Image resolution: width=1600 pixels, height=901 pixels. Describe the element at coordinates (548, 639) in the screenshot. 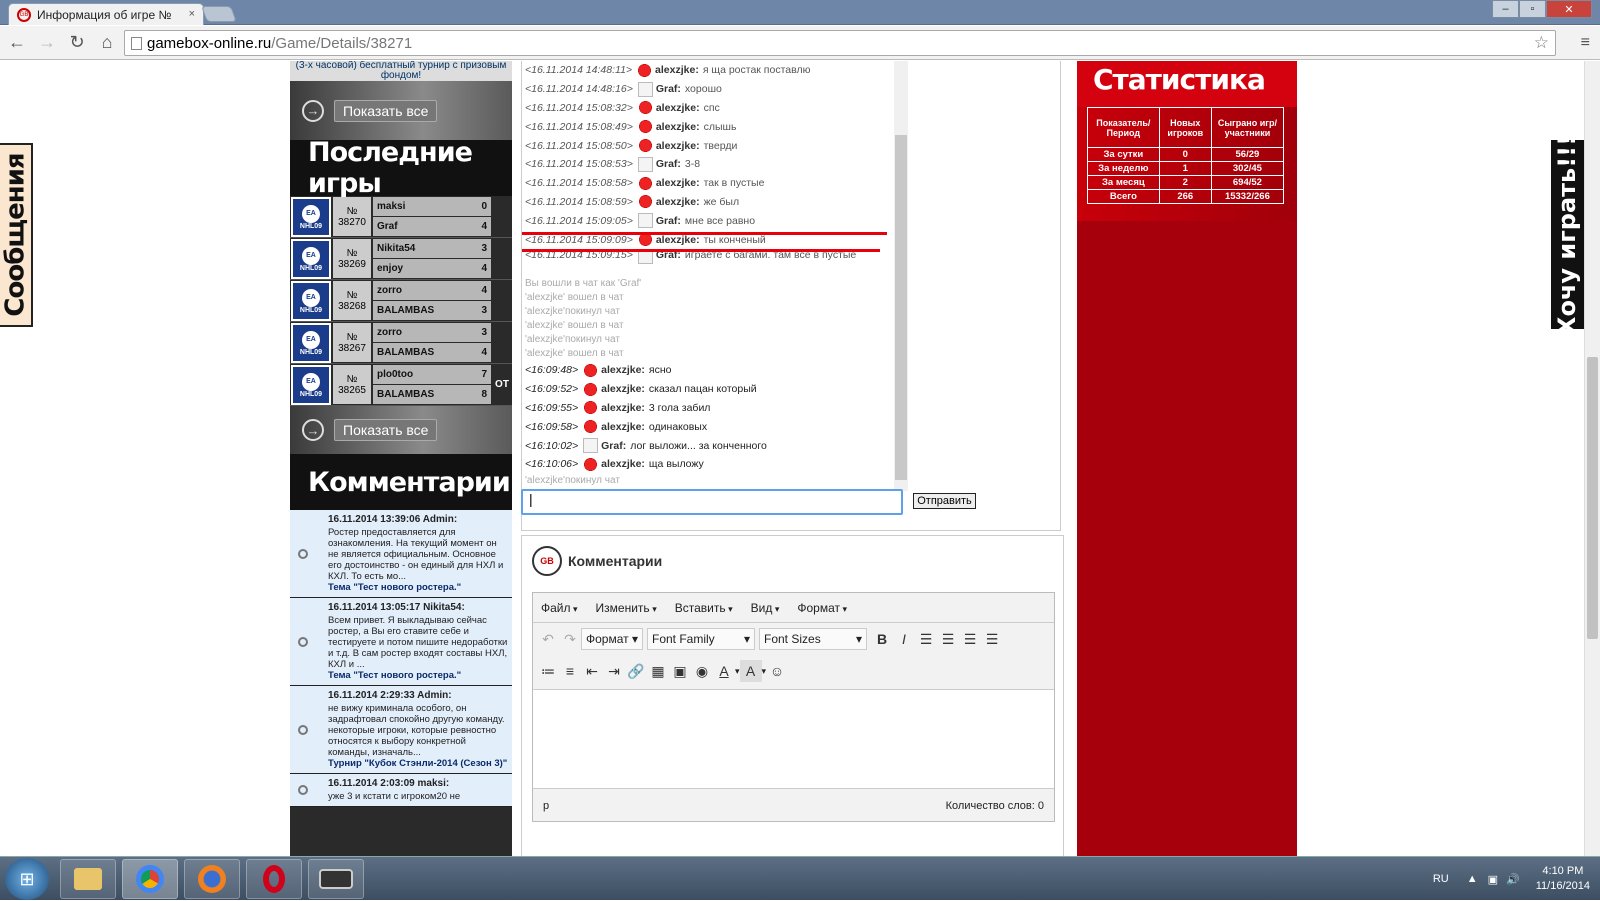

I see `undo-icon: ↶` at that location.